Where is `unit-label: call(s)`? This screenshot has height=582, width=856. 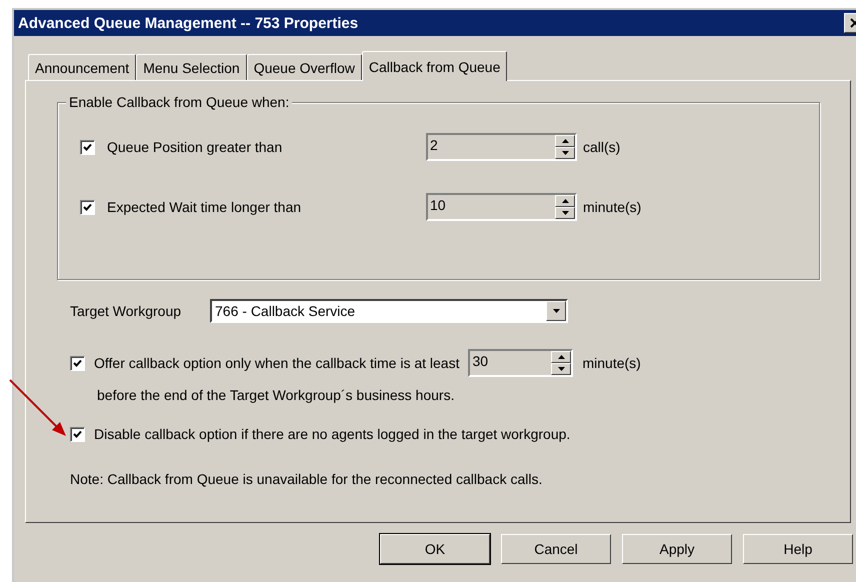 unit-label: call(s) is located at coordinates (602, 147).